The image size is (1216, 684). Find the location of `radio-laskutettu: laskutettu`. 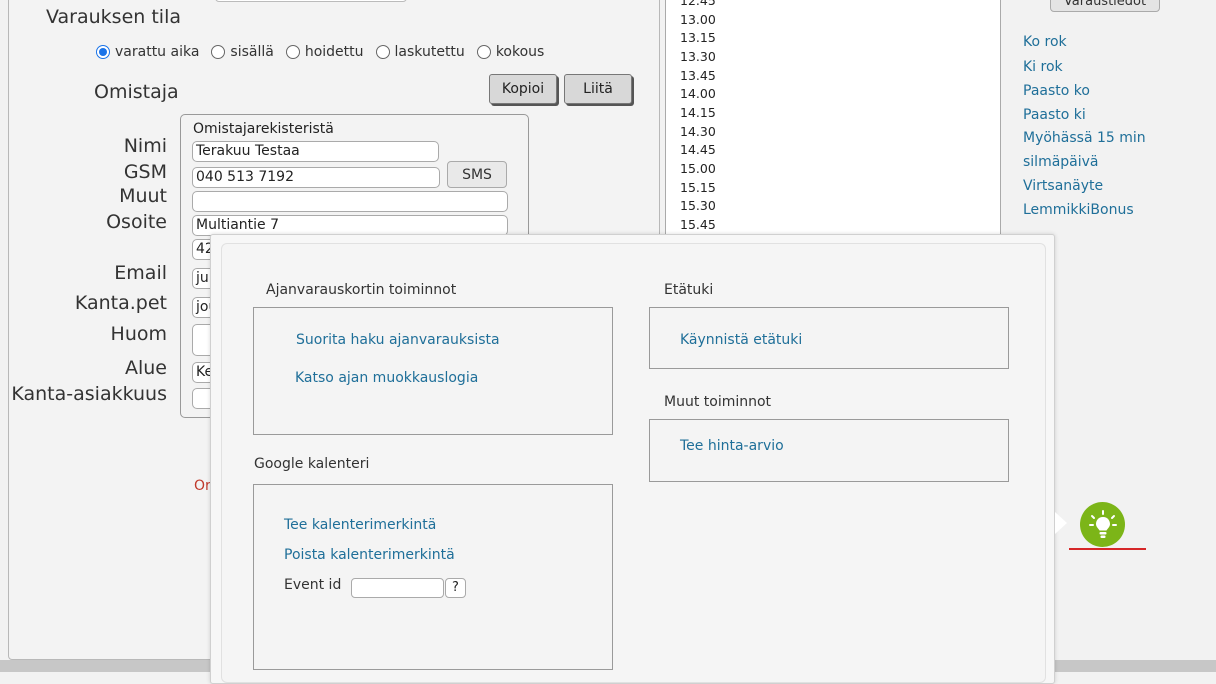

radio-laskutettu: laskutettu is located at coordinates (420, 52).